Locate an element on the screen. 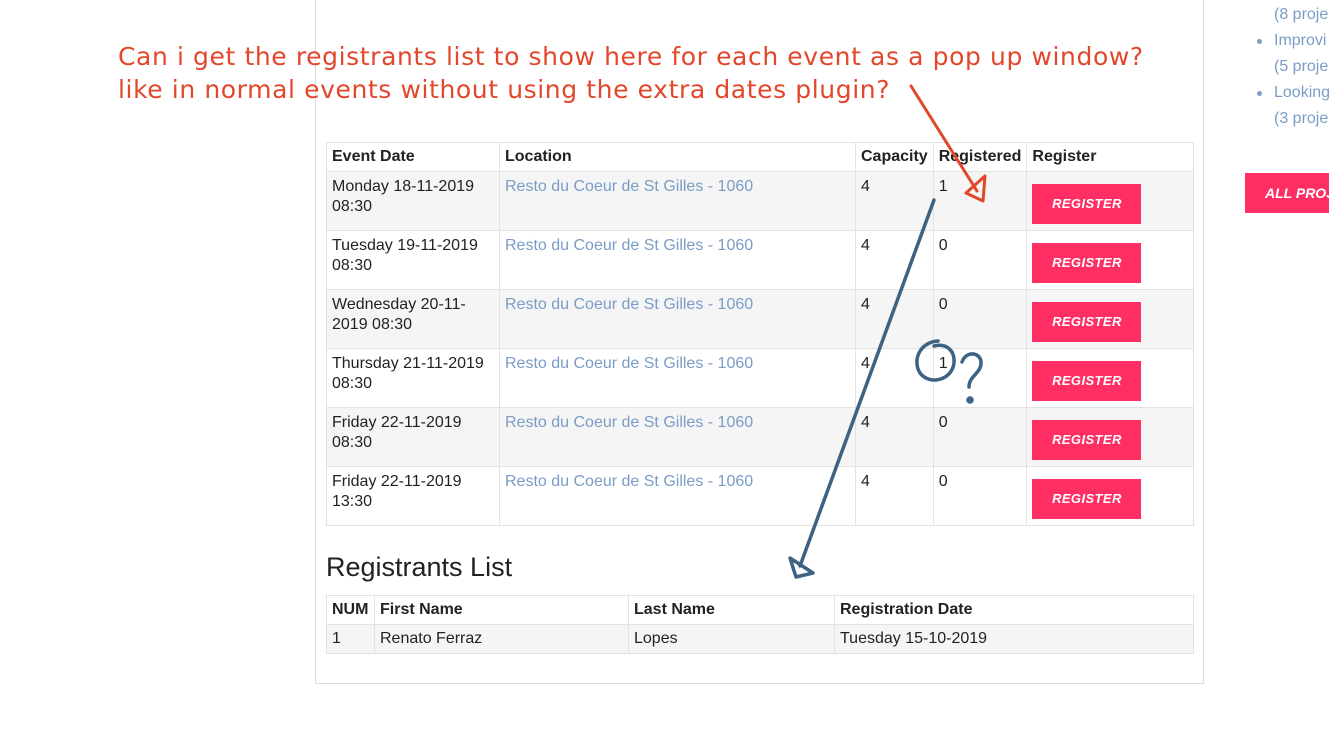 The width and height of the screenshot is (1329, 735). header-first-name: First Name is located at coordinates (501, 610).